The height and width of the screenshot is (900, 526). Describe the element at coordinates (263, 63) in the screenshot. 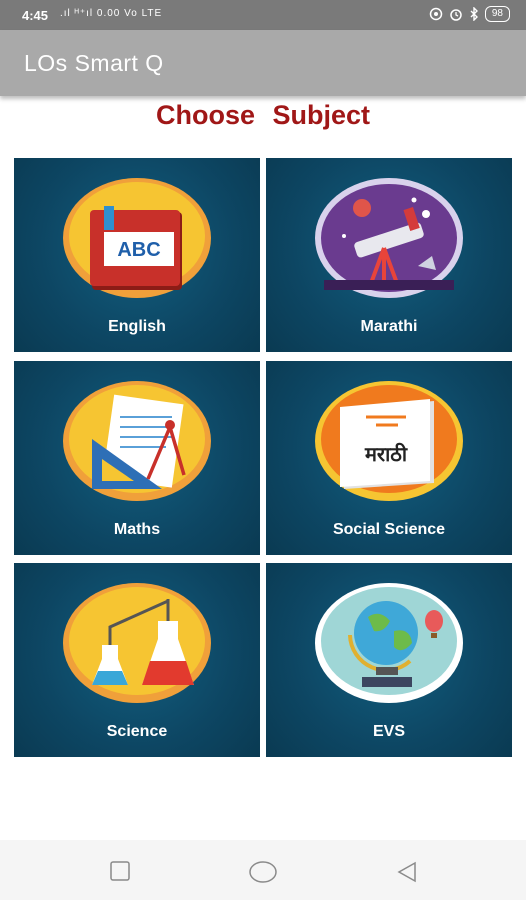

I see `app-bar: LOs Smart Q` at that location.